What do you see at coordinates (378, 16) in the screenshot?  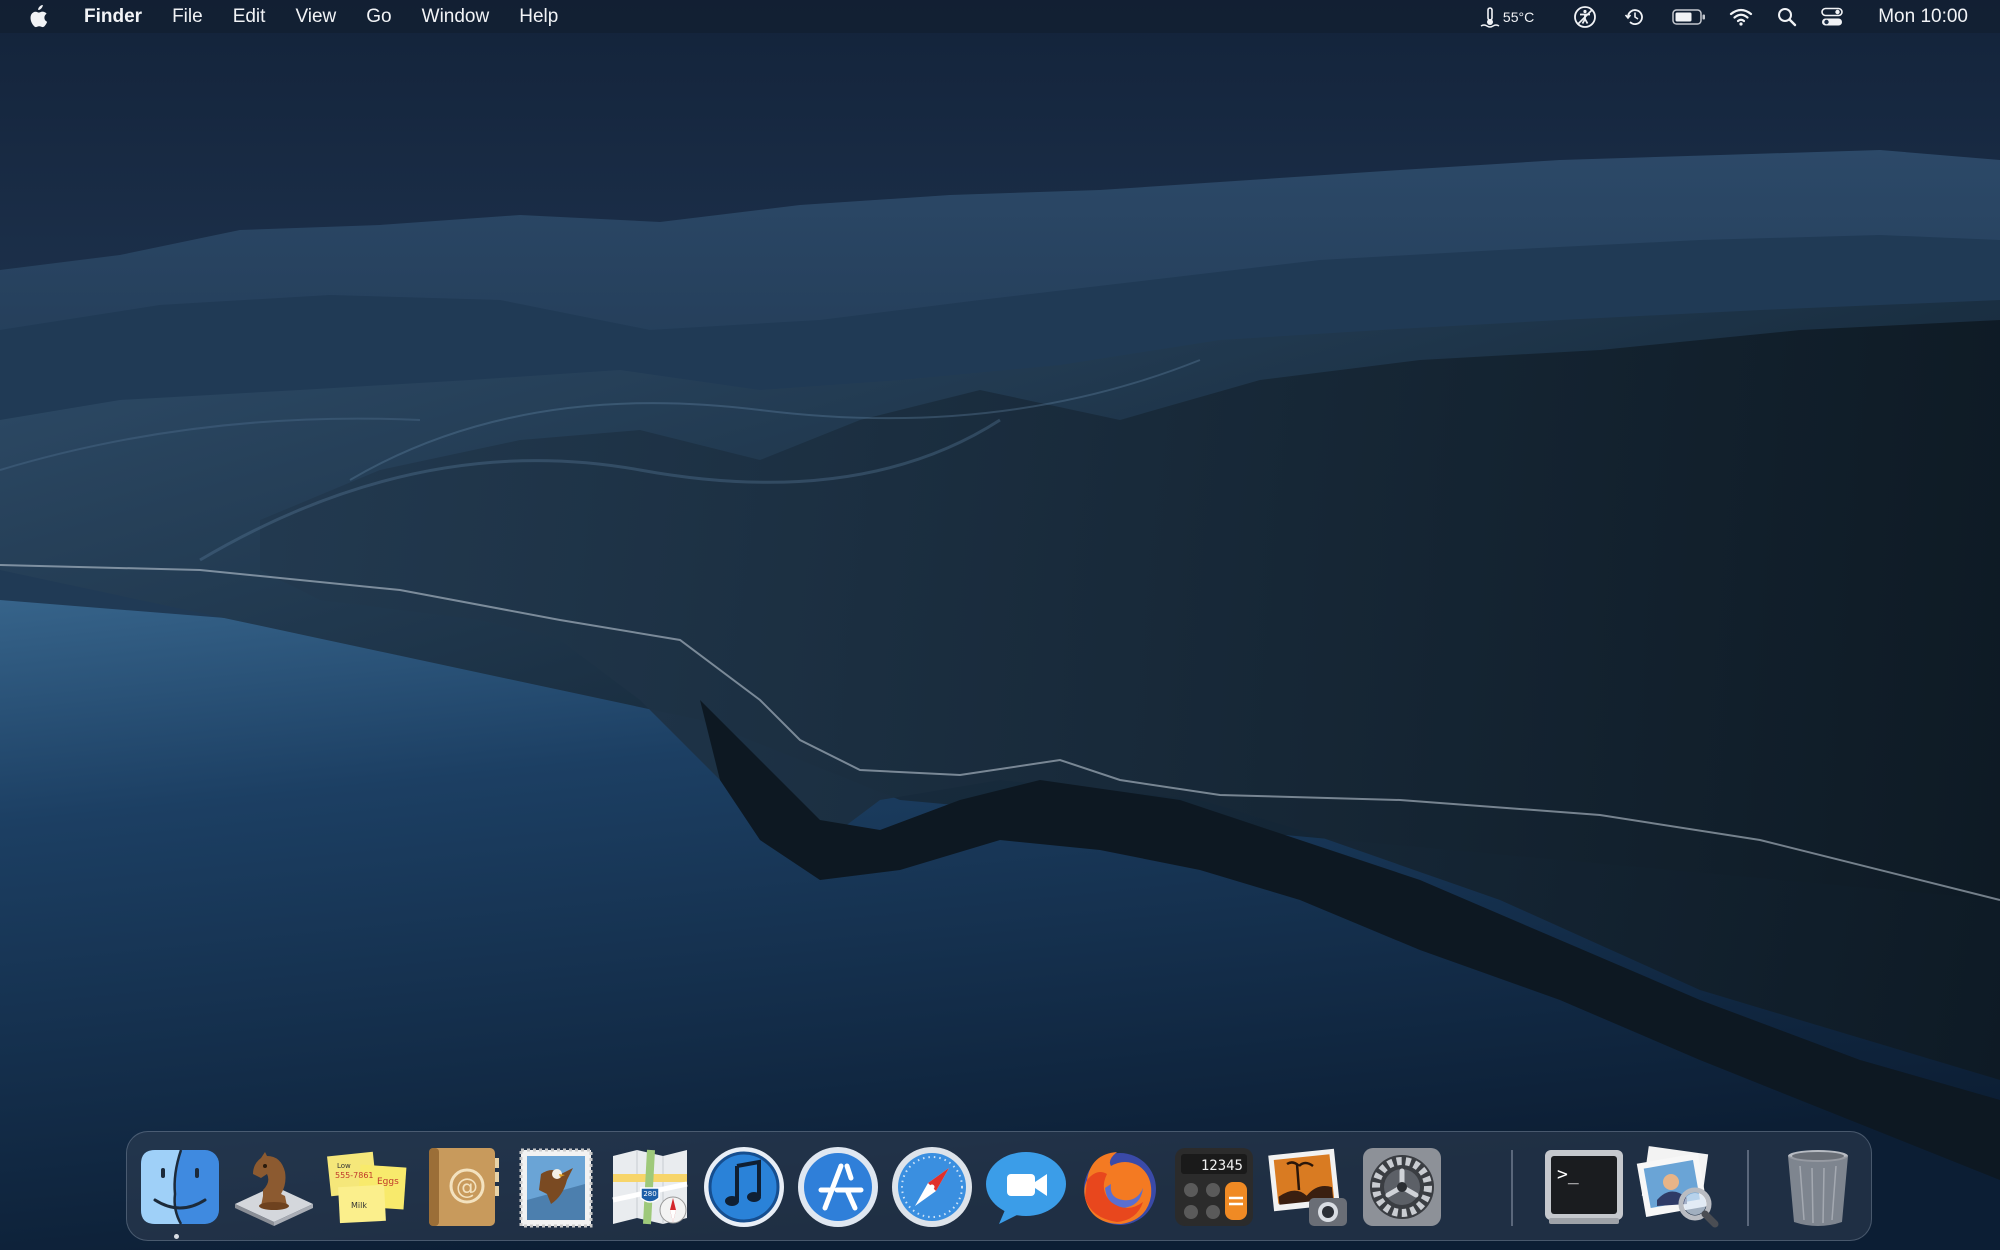 I see `menu-go: Go` at bounding box center [378, 16].